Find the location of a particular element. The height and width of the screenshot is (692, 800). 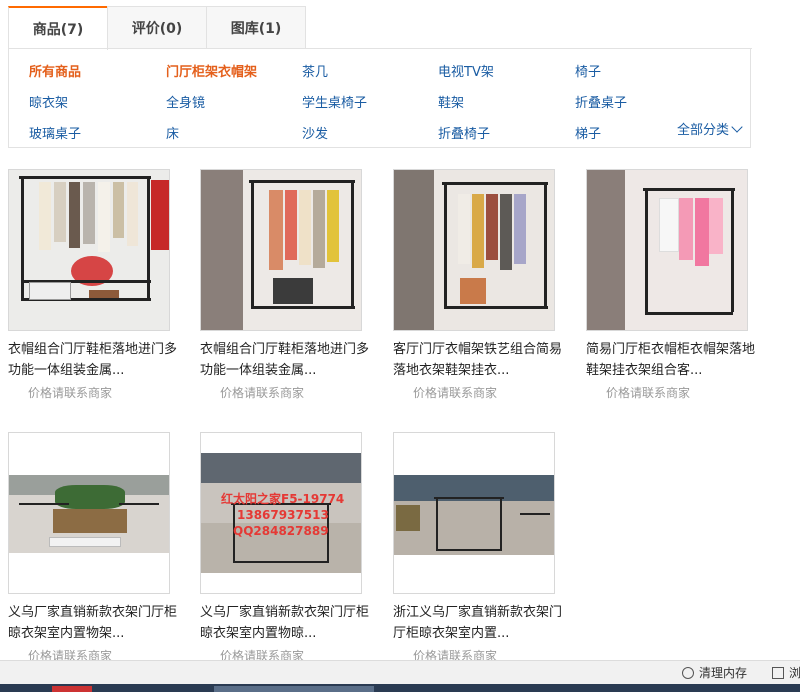

category-glass-table: 玻璃桌子 is located at coordinates (55, 132).